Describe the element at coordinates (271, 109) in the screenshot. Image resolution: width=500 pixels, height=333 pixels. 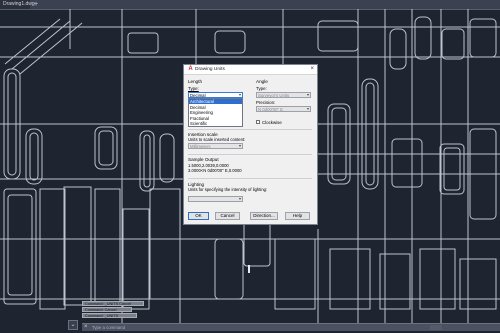
I see `angle-precision-value: N 0d00'00" E` at that location.